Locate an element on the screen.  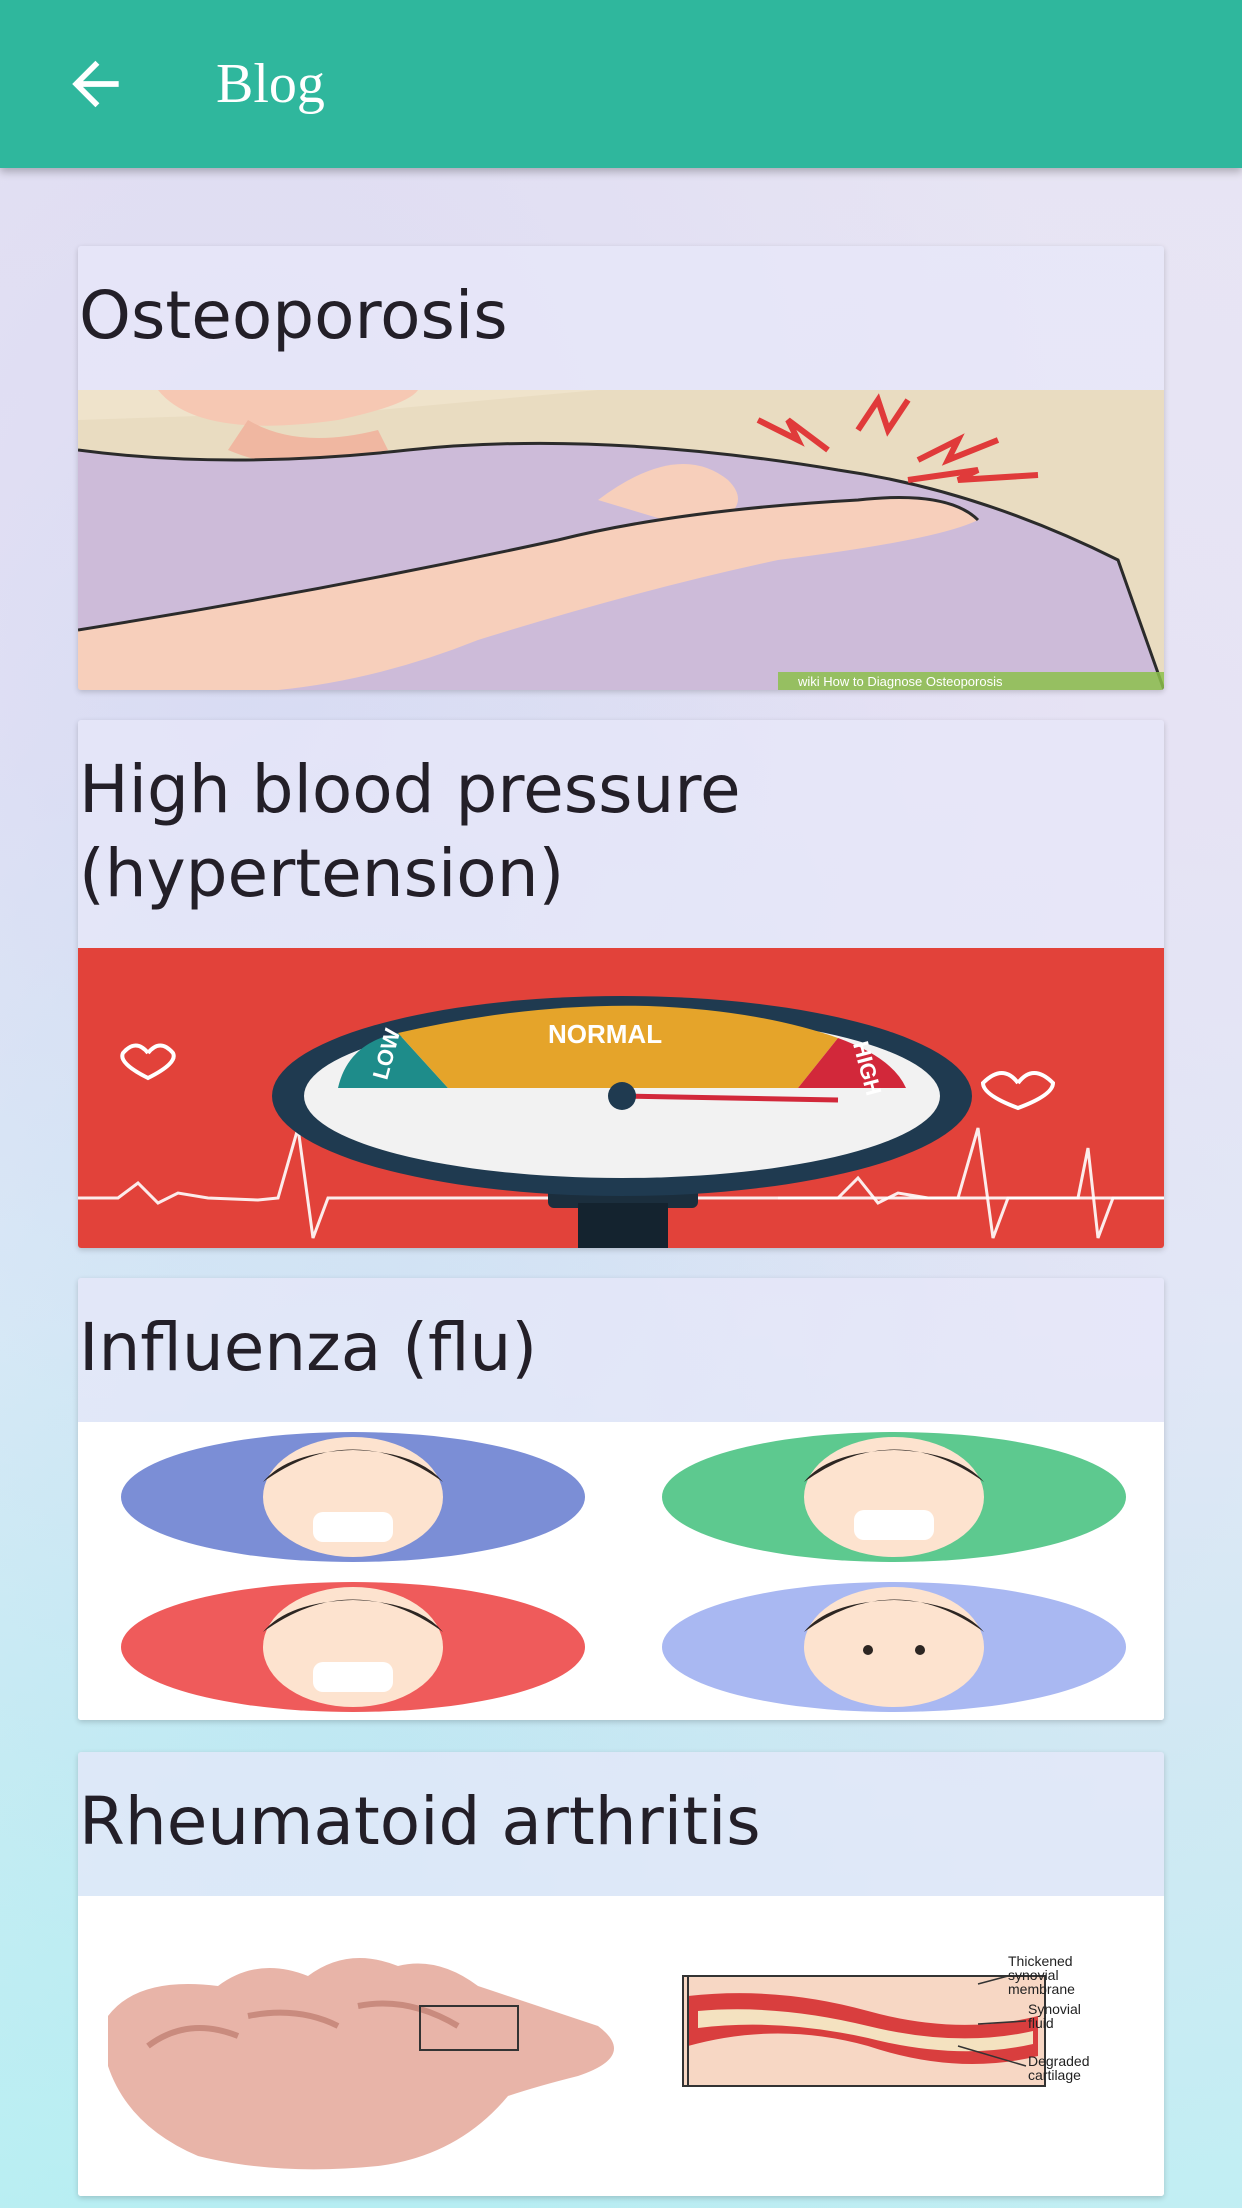
blog-card-title: Osteoporosis is located at coordinates (293, 315).